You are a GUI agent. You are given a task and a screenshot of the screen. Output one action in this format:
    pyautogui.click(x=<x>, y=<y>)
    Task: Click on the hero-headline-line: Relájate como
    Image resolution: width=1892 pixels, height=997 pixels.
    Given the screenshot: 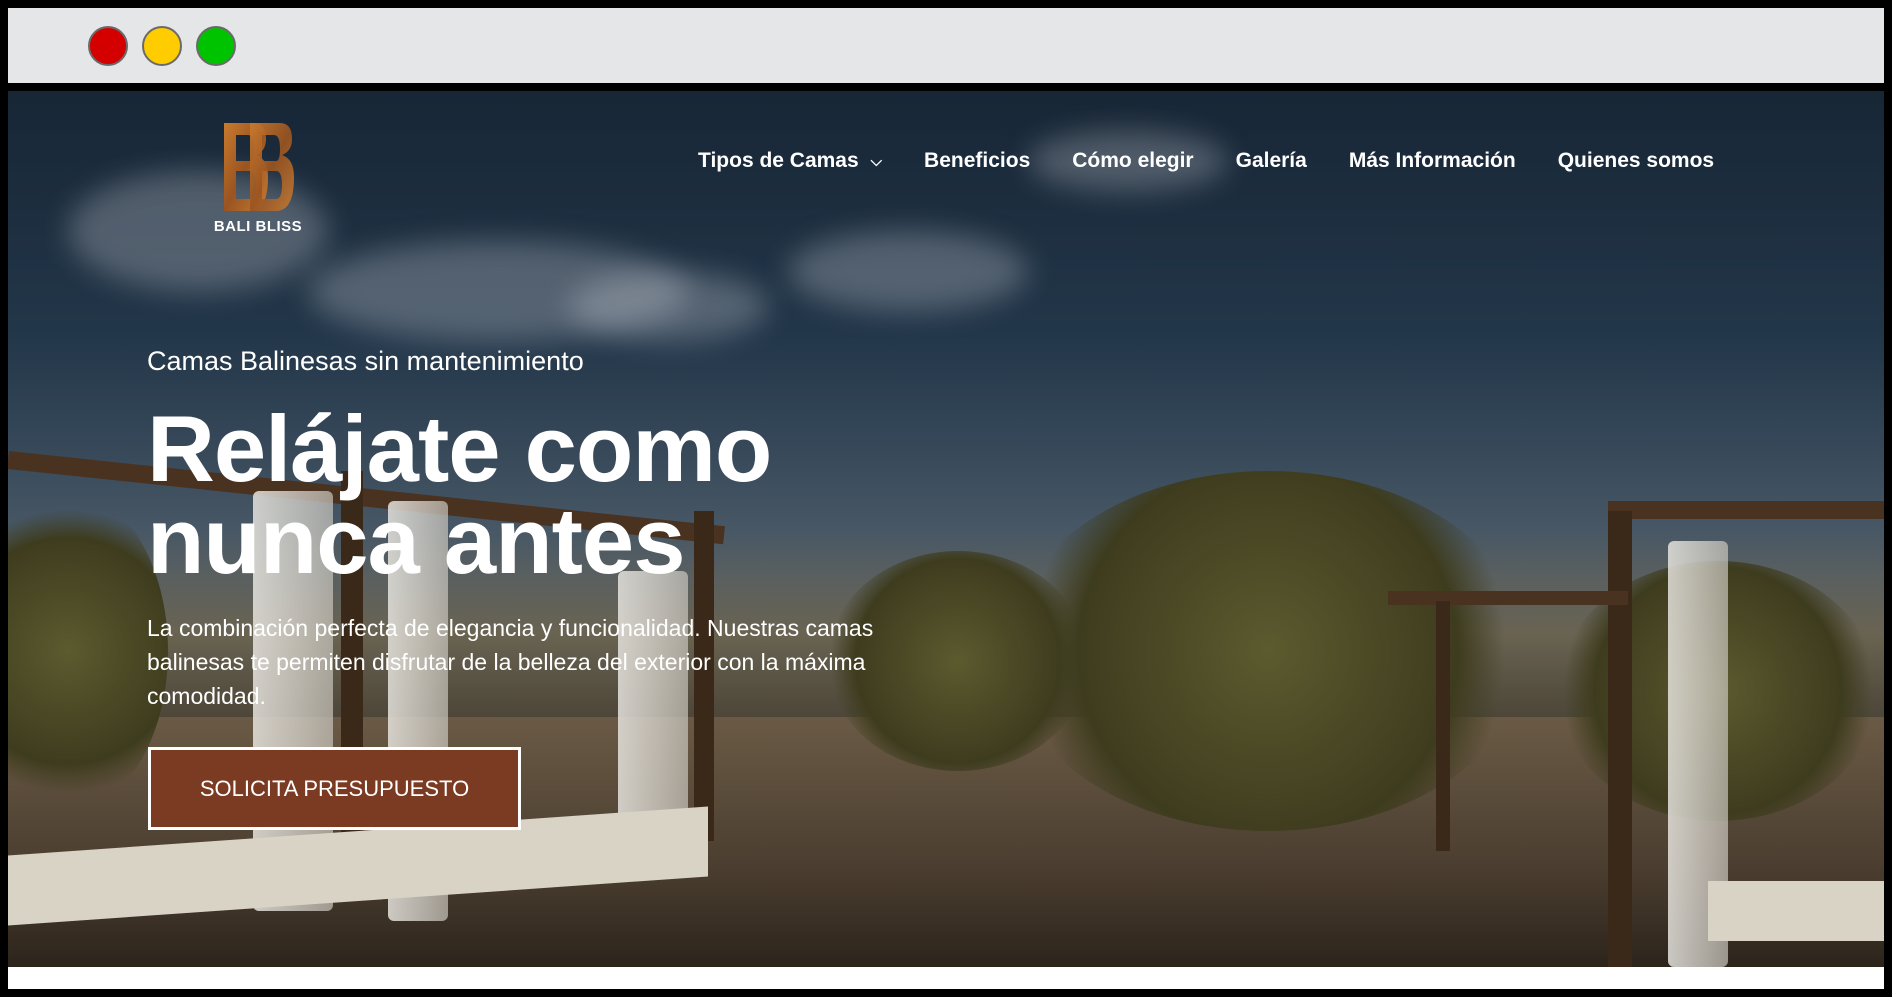 What is the action you would take?
    pyautogui.click(x=459, y=448)
    